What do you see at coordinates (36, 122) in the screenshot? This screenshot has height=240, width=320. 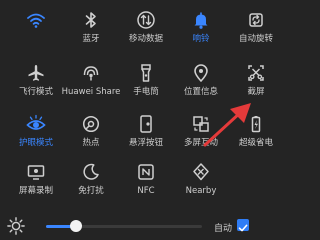 I see `eye-comfort-icon` at bounding box center [36, 122].